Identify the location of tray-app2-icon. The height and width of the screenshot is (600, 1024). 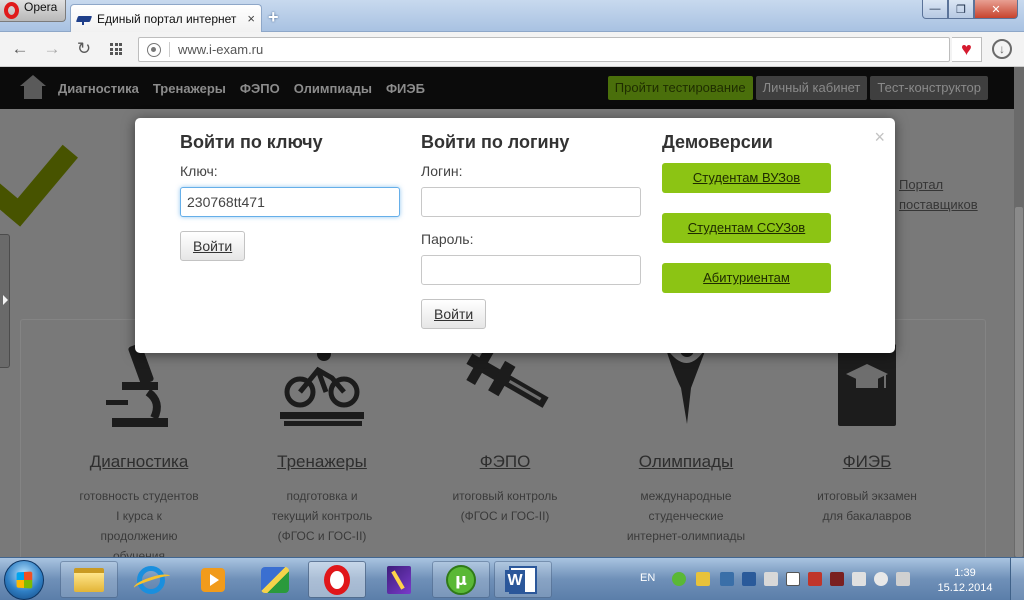
(749, 579).